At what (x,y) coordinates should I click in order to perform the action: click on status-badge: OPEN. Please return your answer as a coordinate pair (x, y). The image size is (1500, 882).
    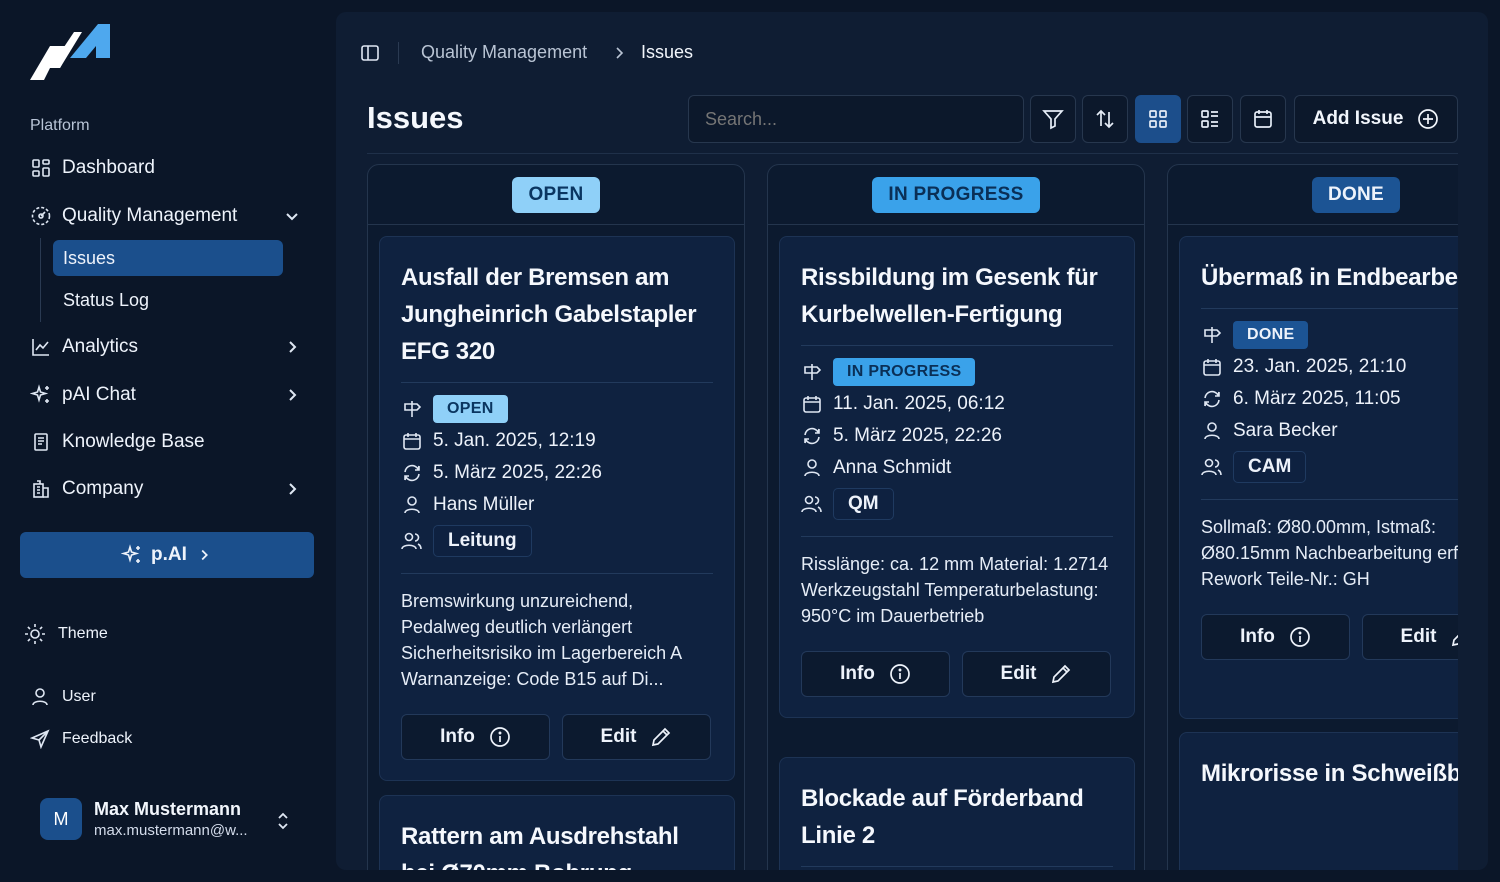
    Looking at the image, I should click on (470, 409).